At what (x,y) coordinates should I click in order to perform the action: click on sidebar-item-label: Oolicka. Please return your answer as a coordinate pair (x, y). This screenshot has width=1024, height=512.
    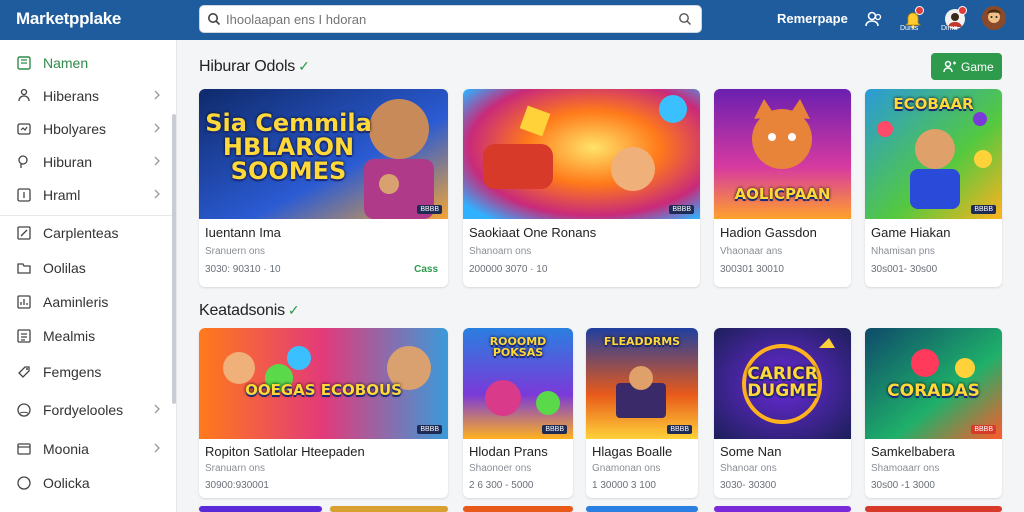
    Looking at the image, I should click on (66, 483).